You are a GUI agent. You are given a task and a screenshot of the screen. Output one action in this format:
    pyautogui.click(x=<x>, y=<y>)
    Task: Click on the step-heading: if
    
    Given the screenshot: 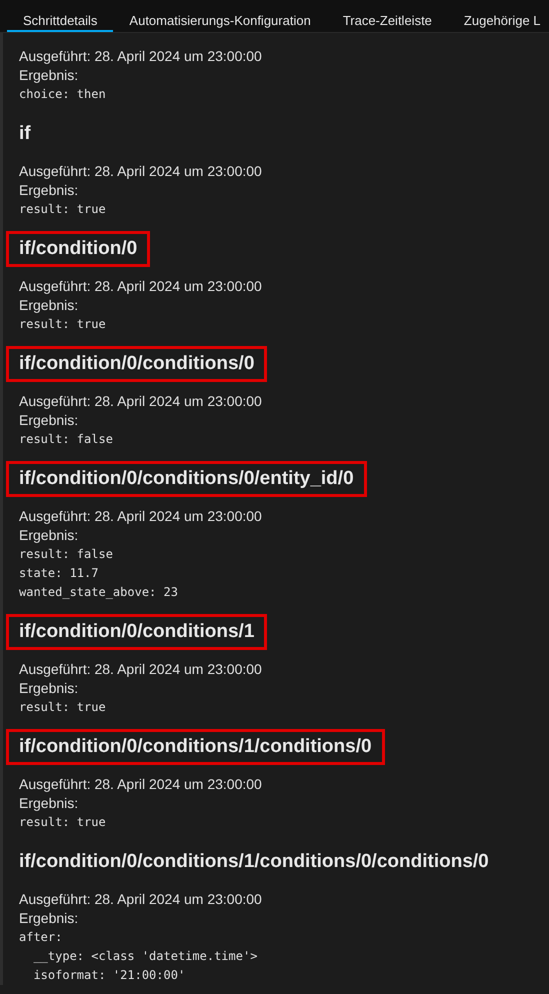 What is the action you would take?
    pyautogui.click(x=25, y=134)
    